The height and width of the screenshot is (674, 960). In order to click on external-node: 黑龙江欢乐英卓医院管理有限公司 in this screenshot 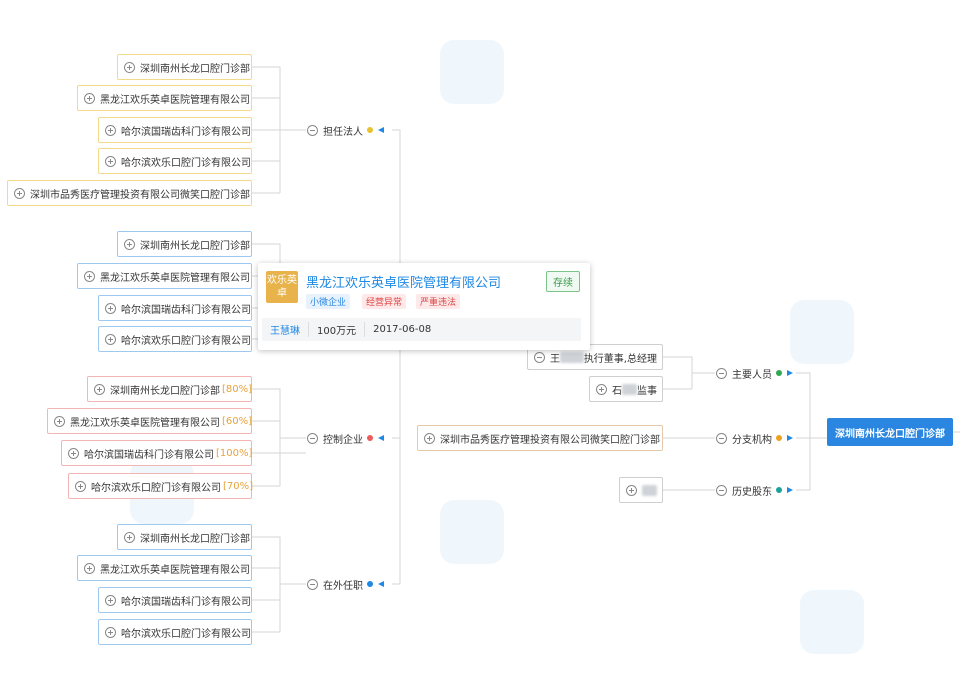, I will do `click(164, 568)`.